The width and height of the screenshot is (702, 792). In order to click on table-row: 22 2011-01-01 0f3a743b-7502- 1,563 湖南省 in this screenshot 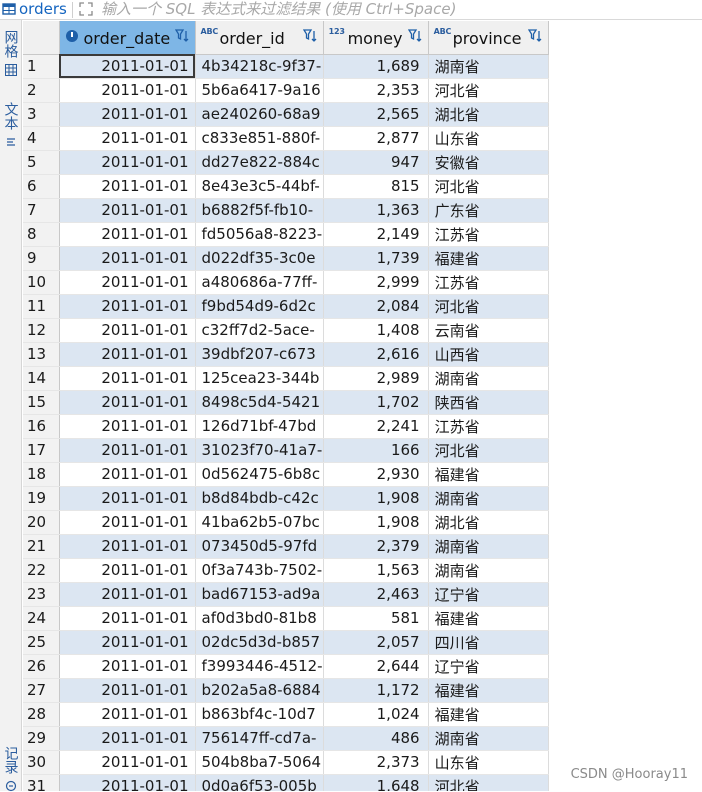, I will do `click(286, 570)`.